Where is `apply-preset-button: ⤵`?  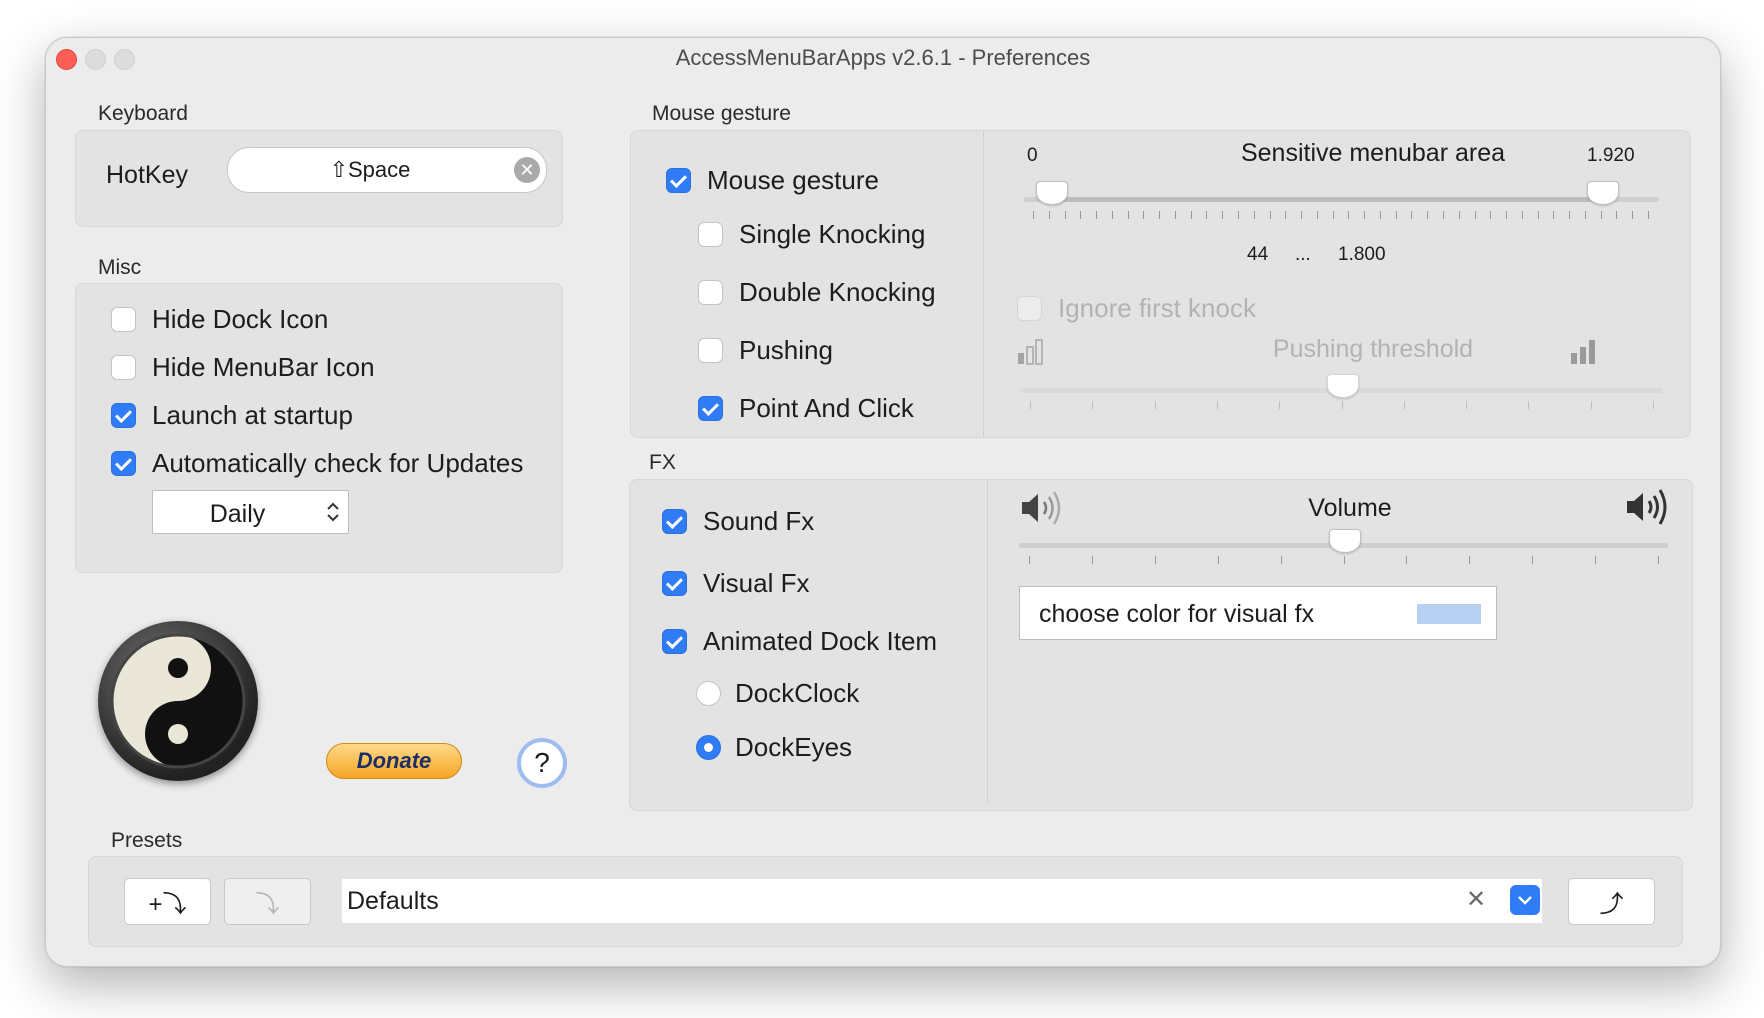 apply-preset-button: ⤵ is located at coordinates (267, 901).